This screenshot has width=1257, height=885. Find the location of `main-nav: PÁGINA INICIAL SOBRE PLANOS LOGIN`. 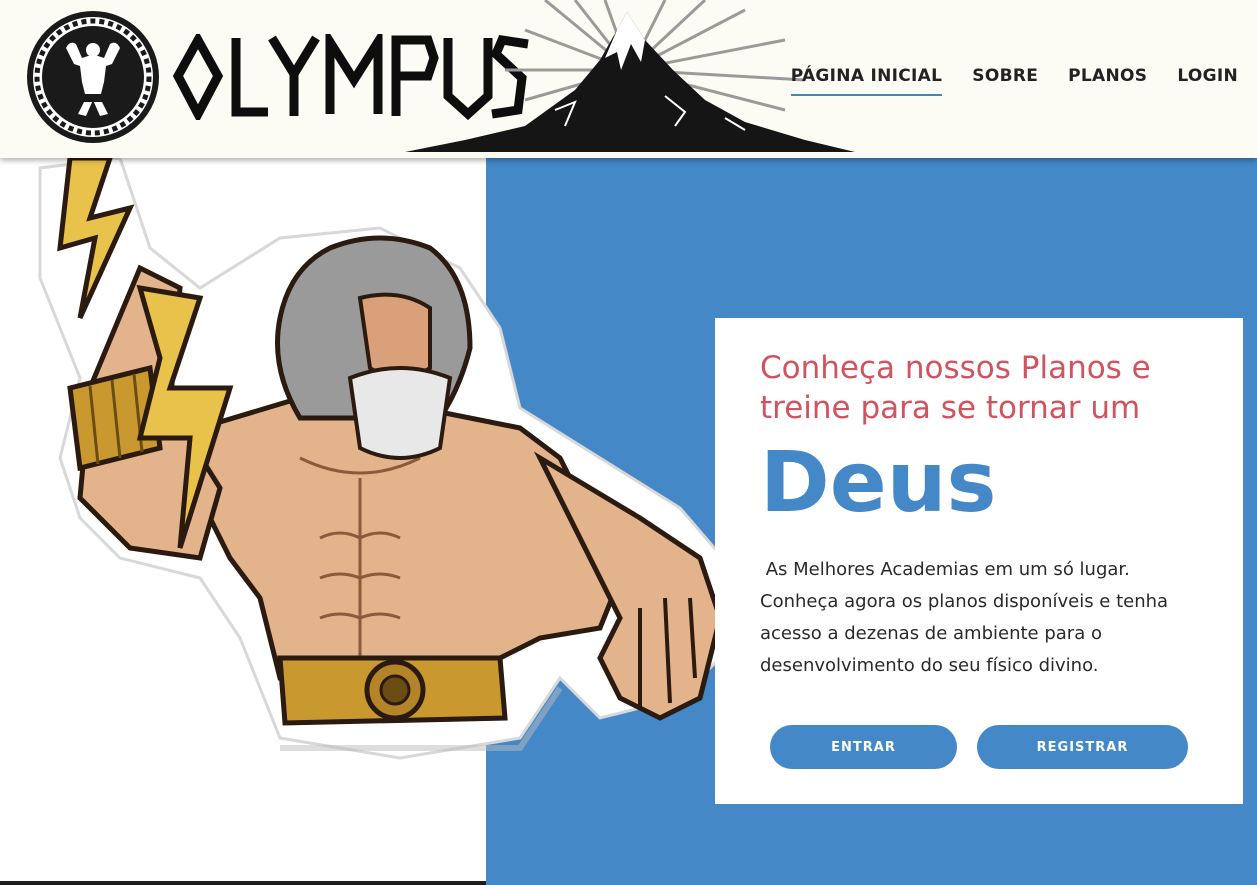

main-nav: PÁGINA INICIAL SOBRE PLANOS LOGIN is located at coordinates (1014, 81).